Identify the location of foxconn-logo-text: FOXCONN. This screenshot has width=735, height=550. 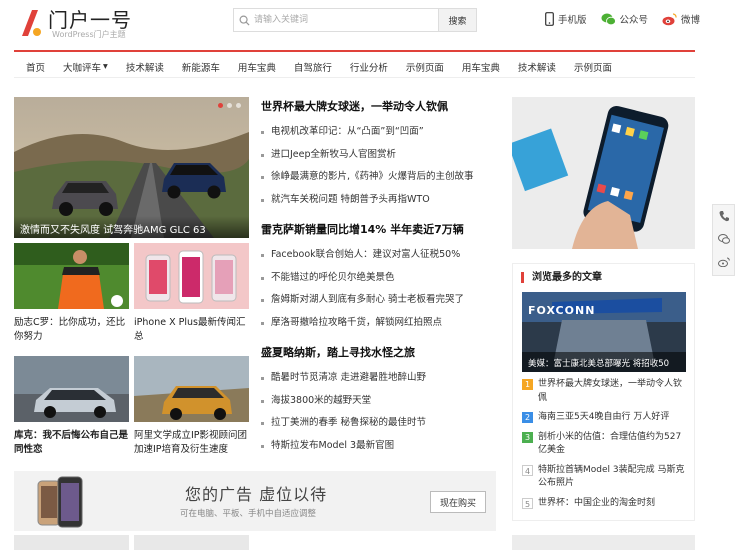
(562, 310).